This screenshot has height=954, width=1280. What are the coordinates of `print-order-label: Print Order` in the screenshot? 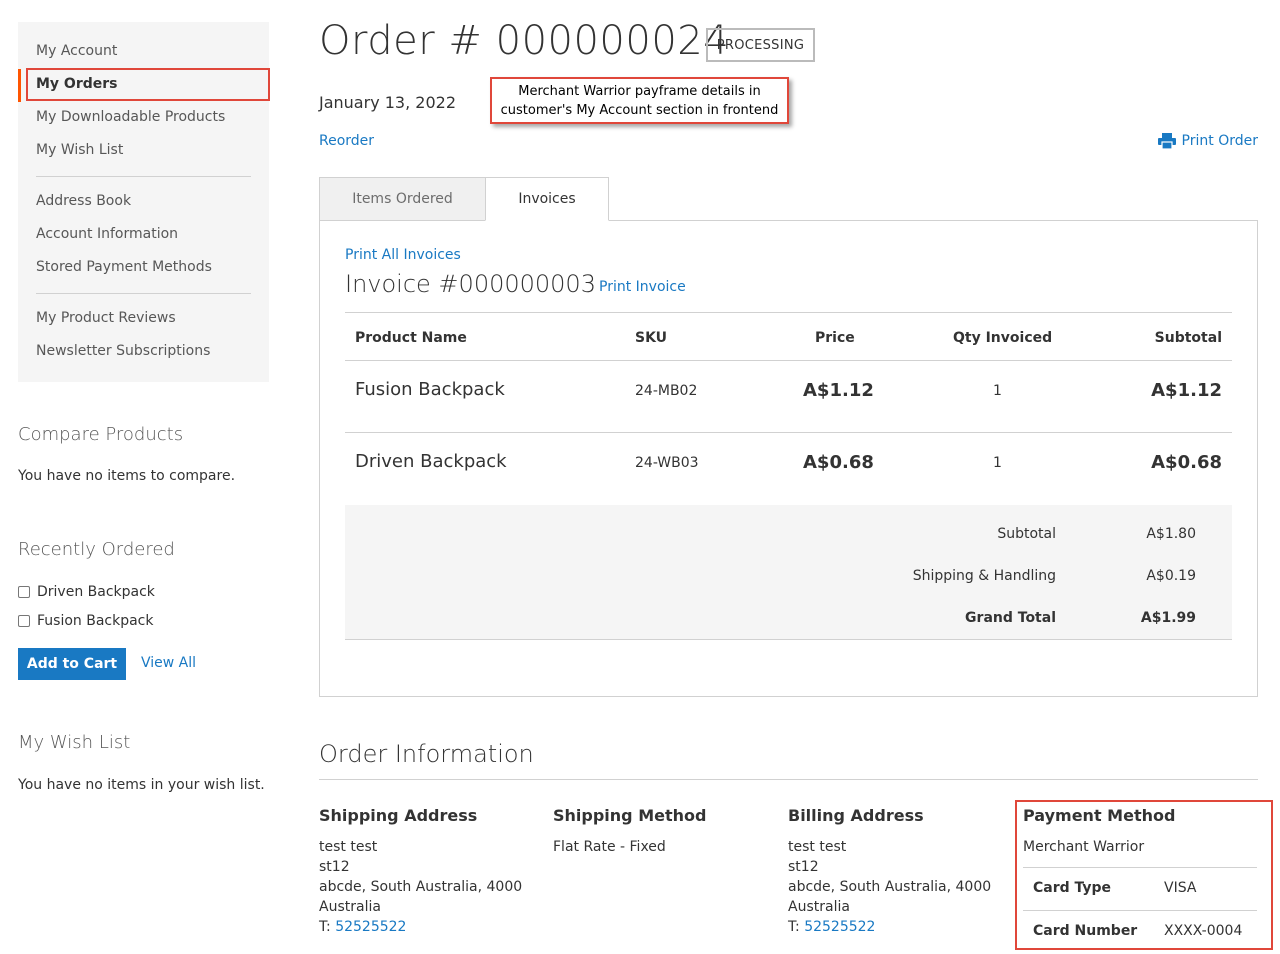 It's located at (1219, 141).